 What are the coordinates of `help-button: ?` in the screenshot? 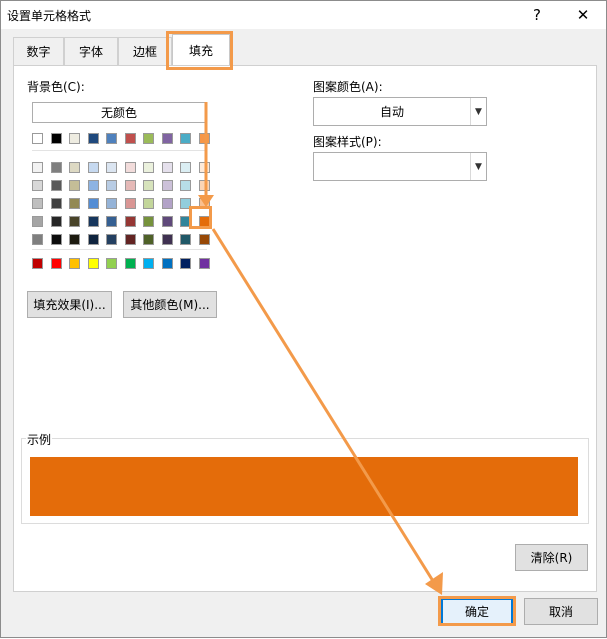 It's located at (537, 15).